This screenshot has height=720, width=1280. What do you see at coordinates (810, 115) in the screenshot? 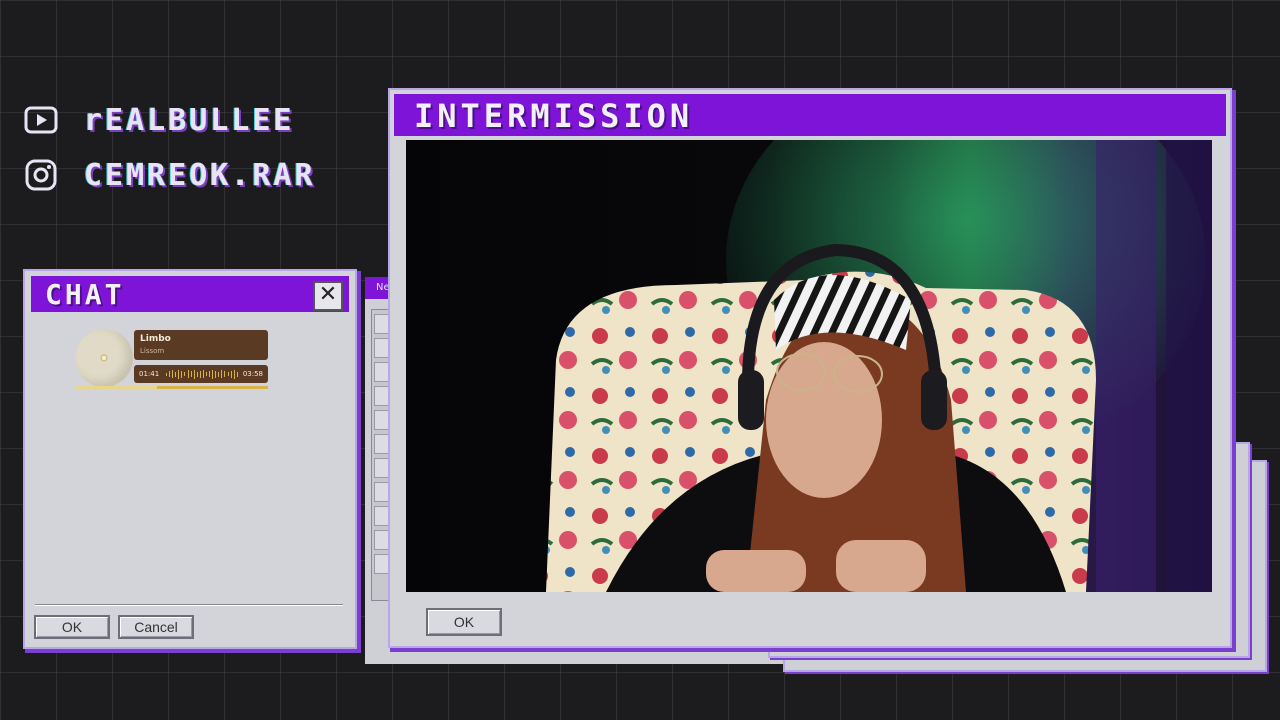
I see `intermission-titlebar: INTERMISSION` at bounding box center [810, 115].